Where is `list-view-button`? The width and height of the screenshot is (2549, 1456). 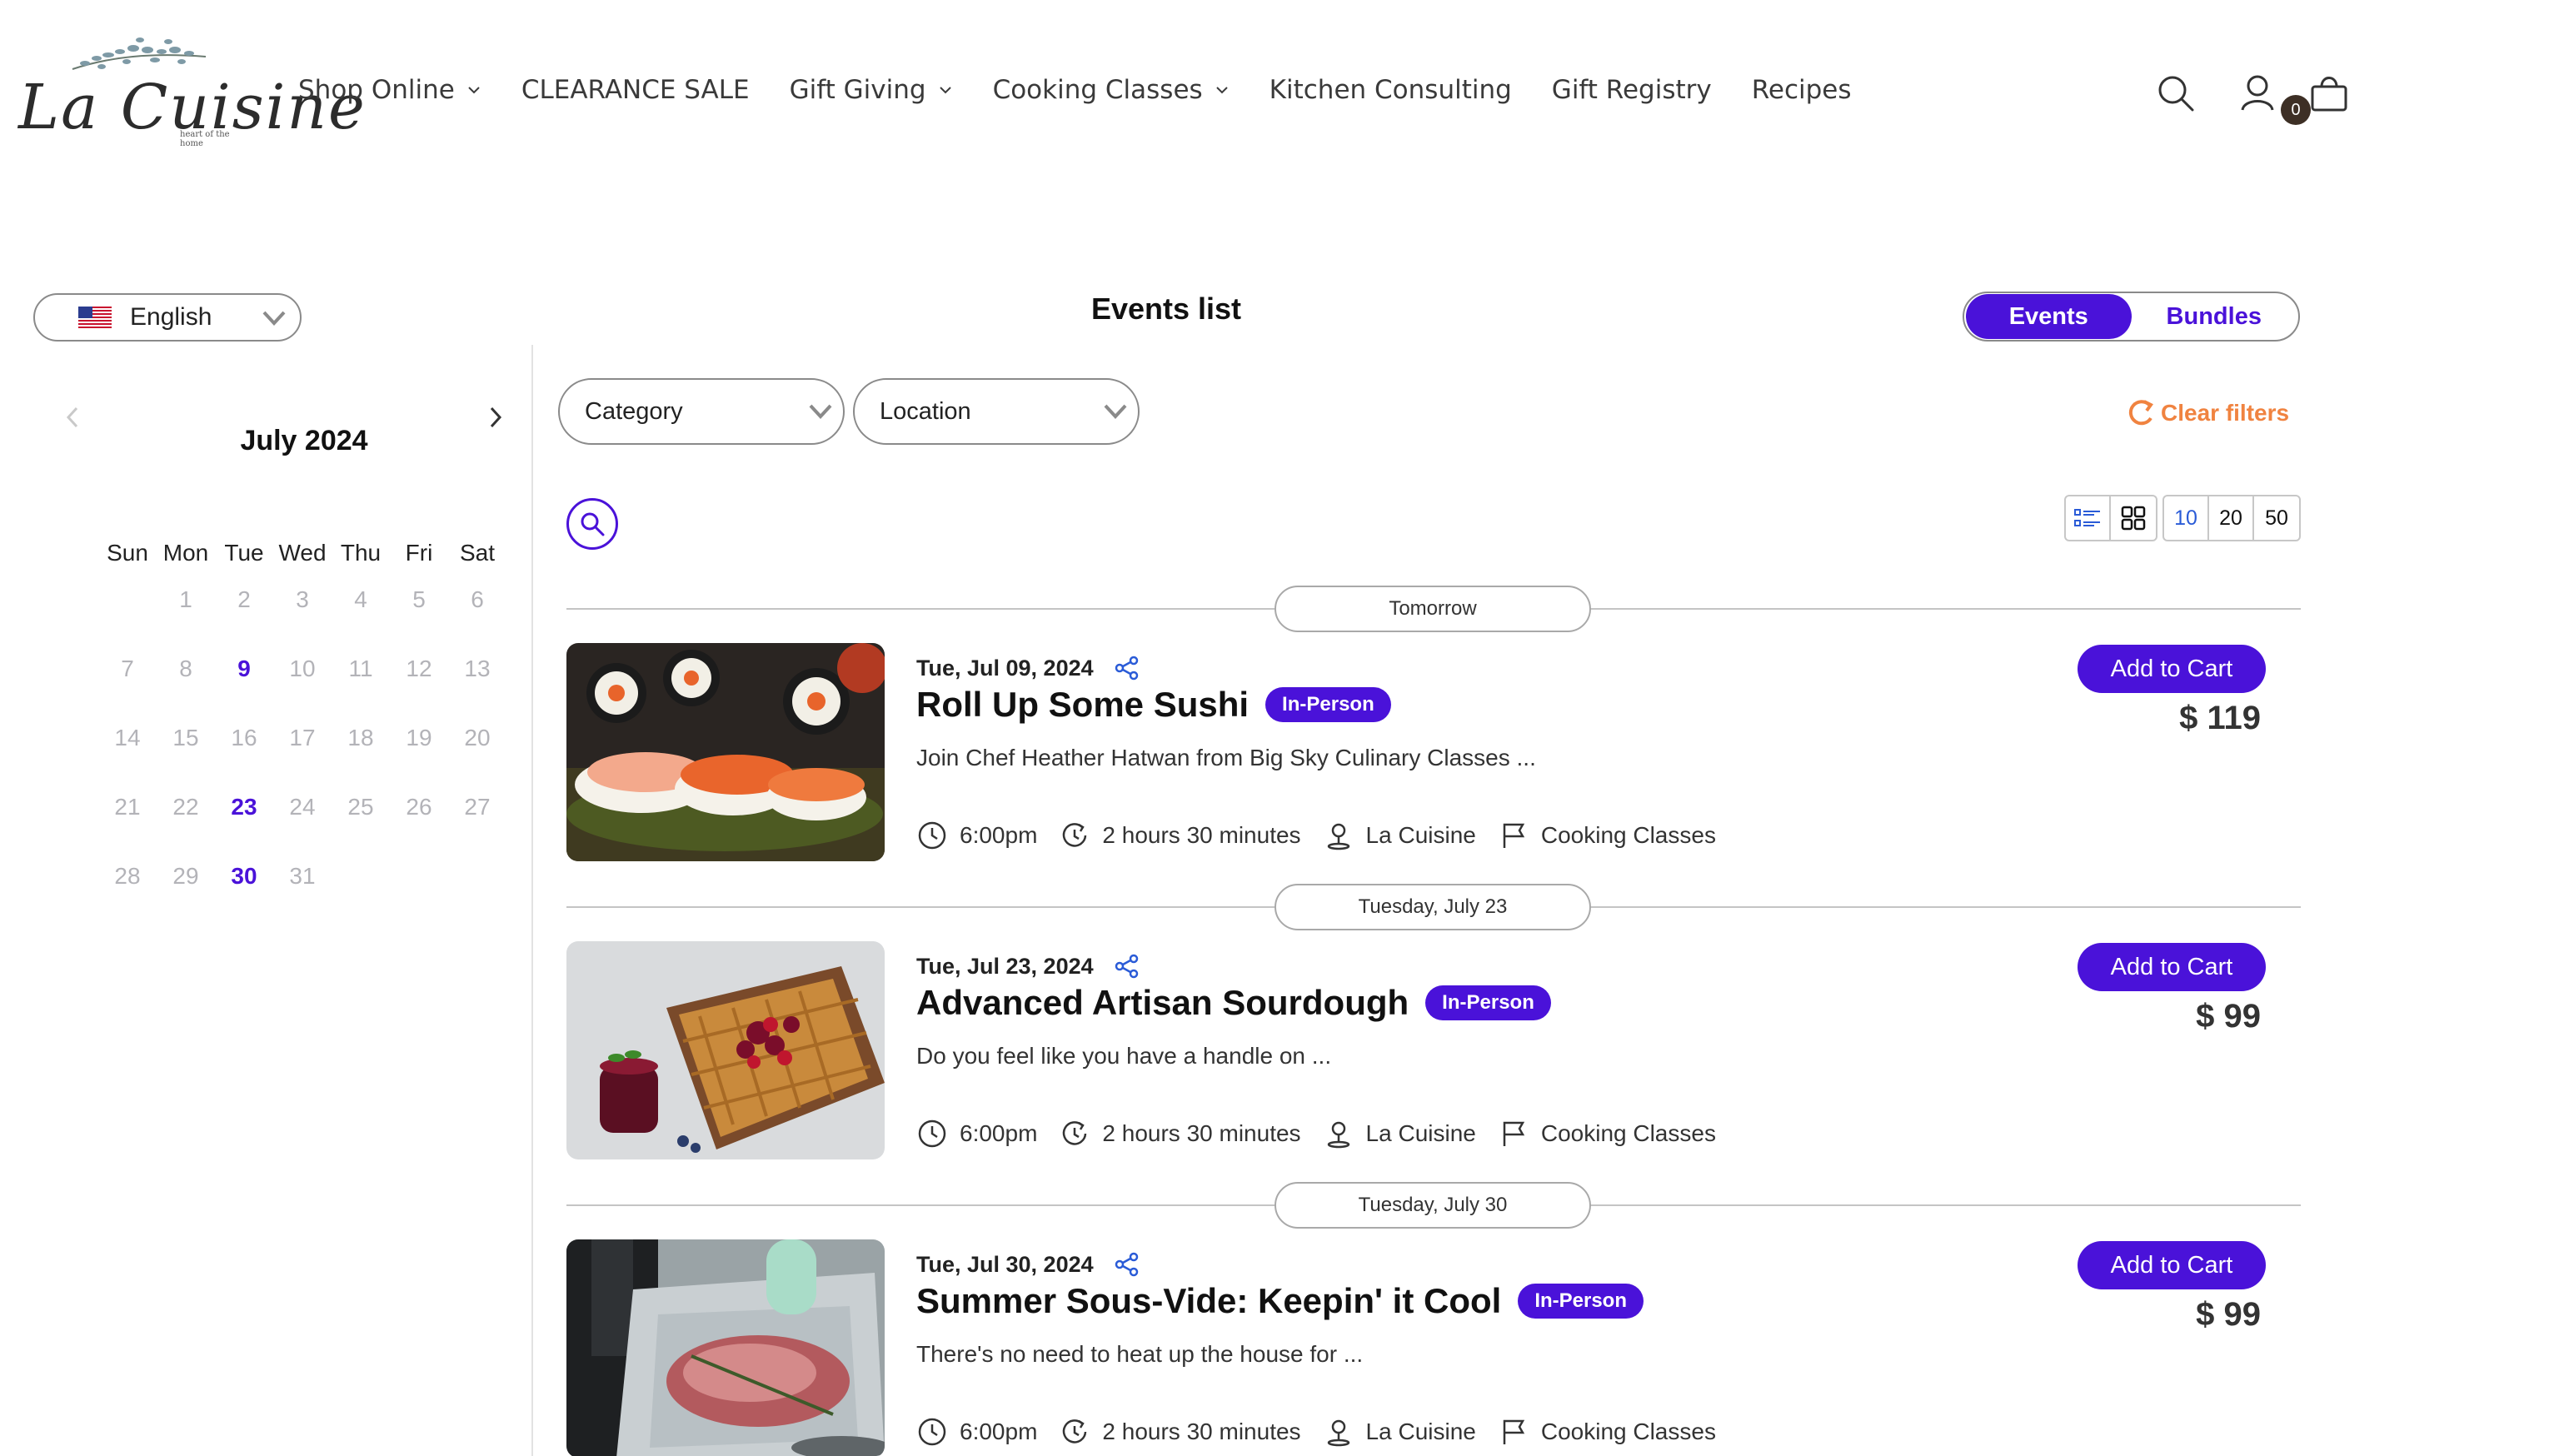 list-view-button is located at coordinates (2088, 518).